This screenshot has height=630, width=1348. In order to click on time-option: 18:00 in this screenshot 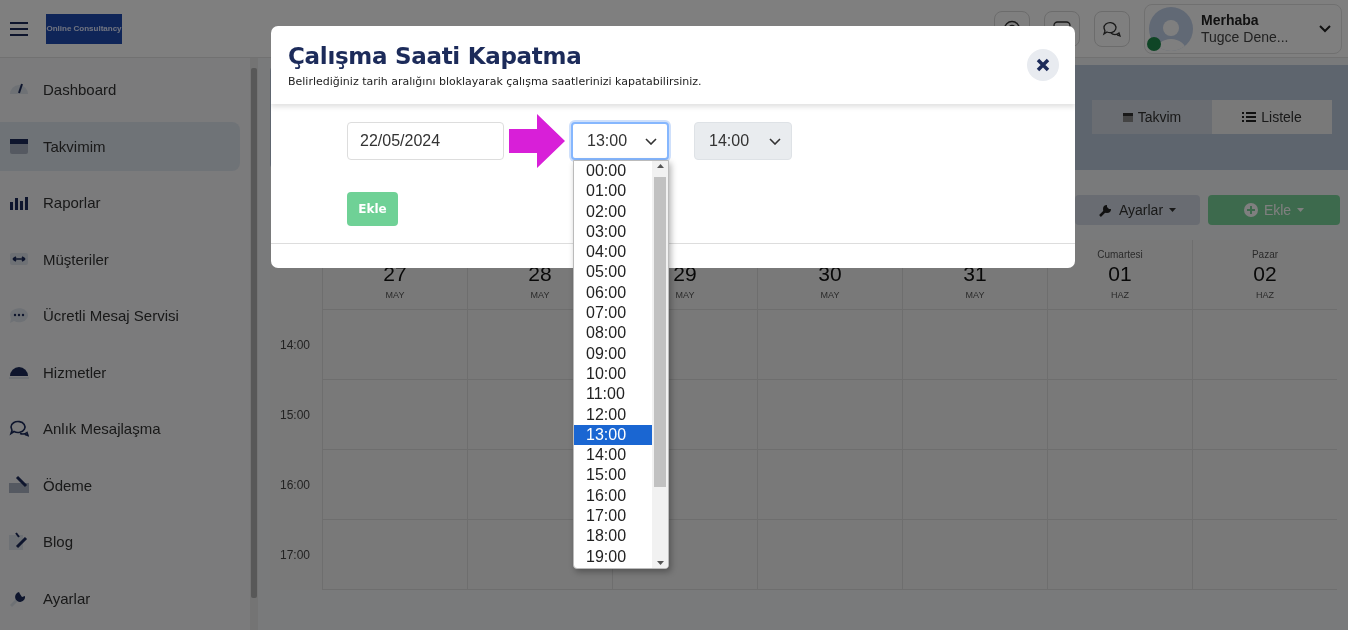, I will do `click(613, 536)`.